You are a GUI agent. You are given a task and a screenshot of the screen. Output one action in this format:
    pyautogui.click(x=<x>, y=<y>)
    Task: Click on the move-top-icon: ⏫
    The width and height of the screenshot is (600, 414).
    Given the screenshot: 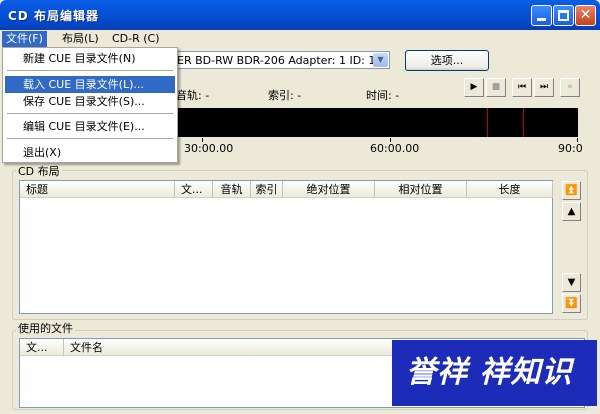 What is the action you would take?
    pyautogui.click(x=571, y=190)
    